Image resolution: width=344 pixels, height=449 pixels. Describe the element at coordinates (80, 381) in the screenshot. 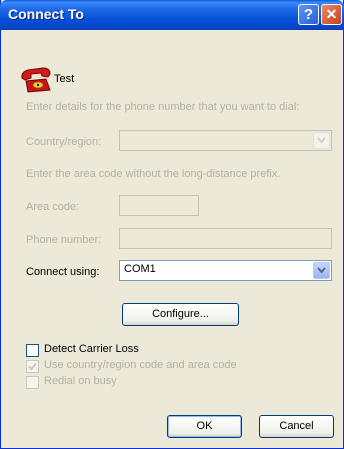

I see `redial-on-busy-label: Redial on busy` at that location.